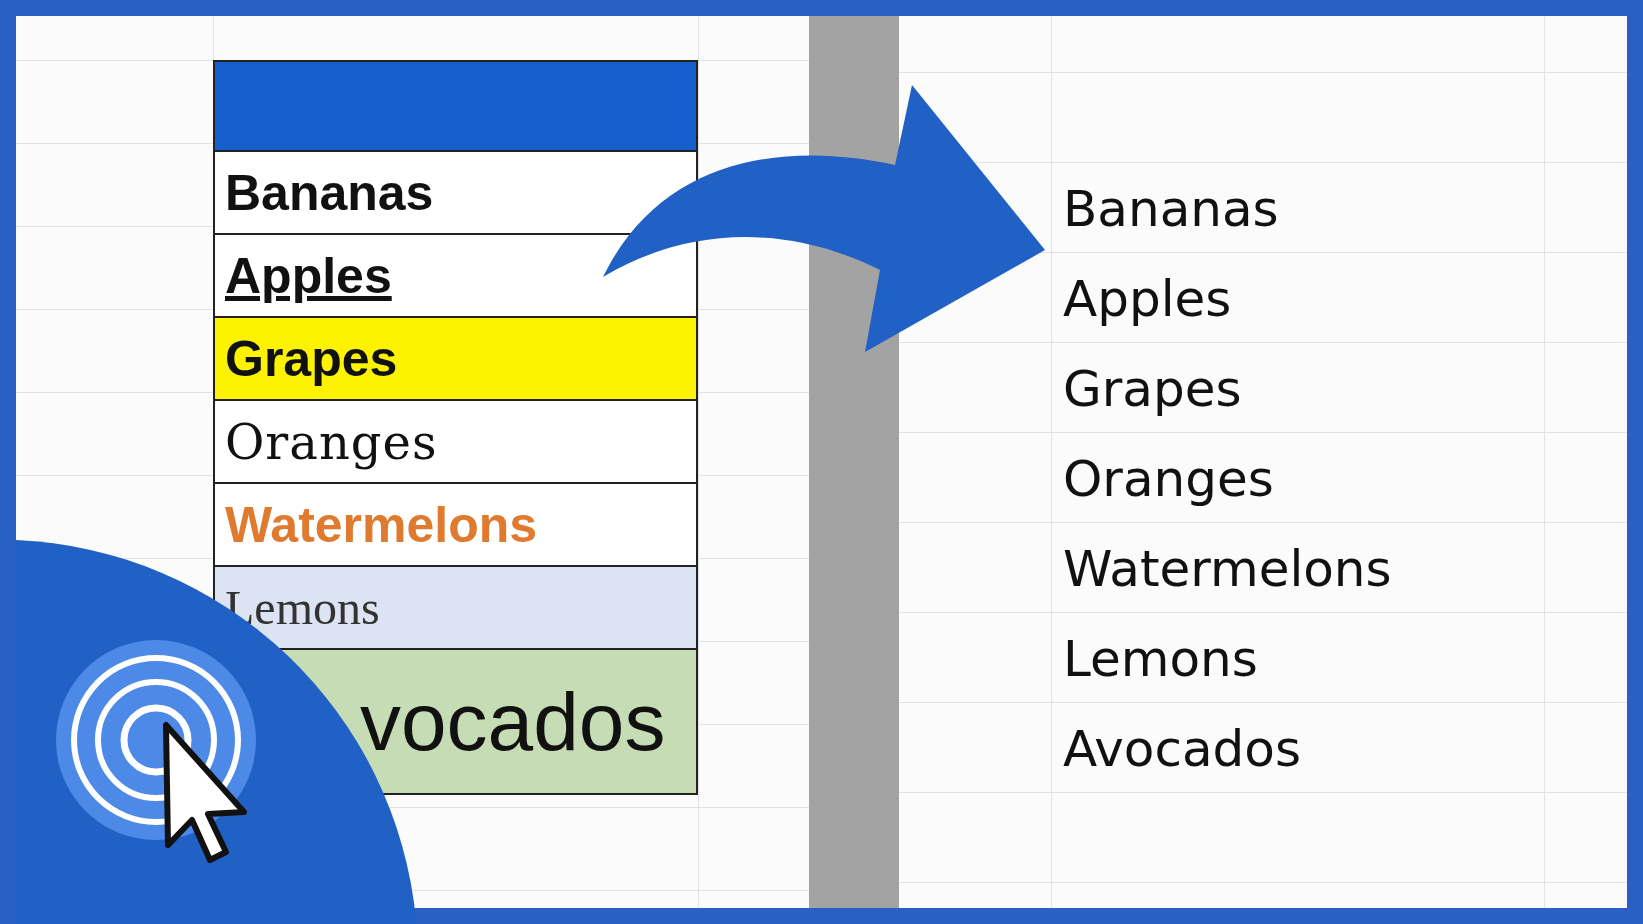 This screenshot has height=924, width=1643. What do you see at coordinates (156, 751) in the screenshot?
I see `cursor-target-icon` at bounding box center [156, 751].